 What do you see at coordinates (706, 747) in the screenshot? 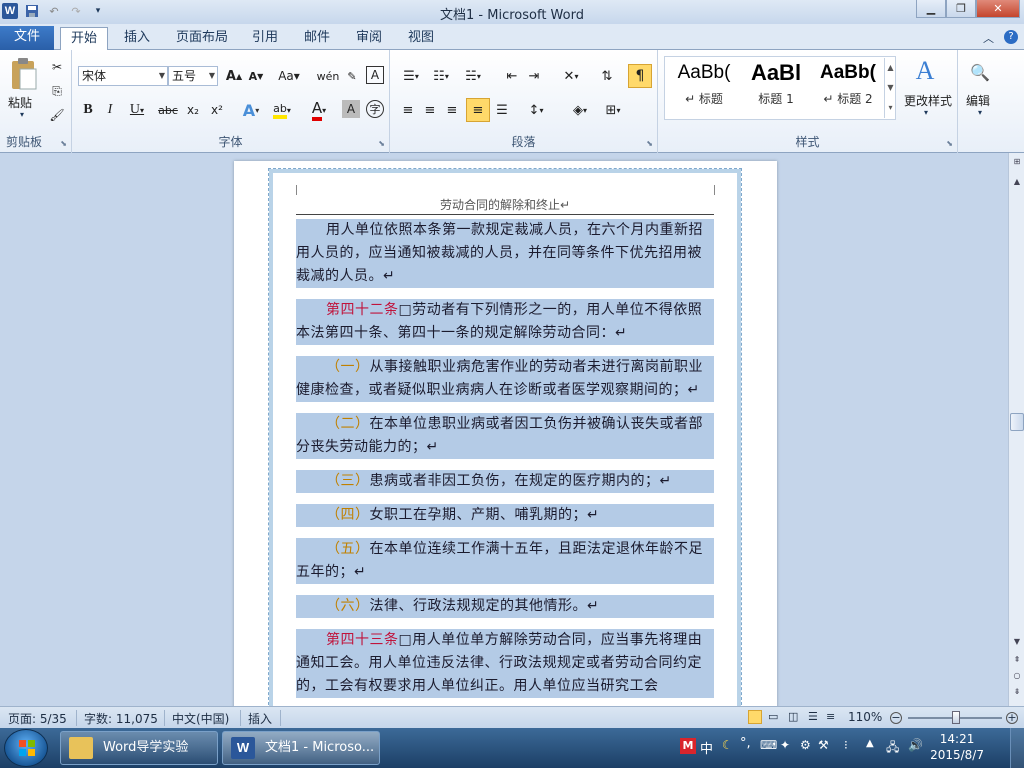
I see `ime-mode: 中` at bounding box center [706, 747].